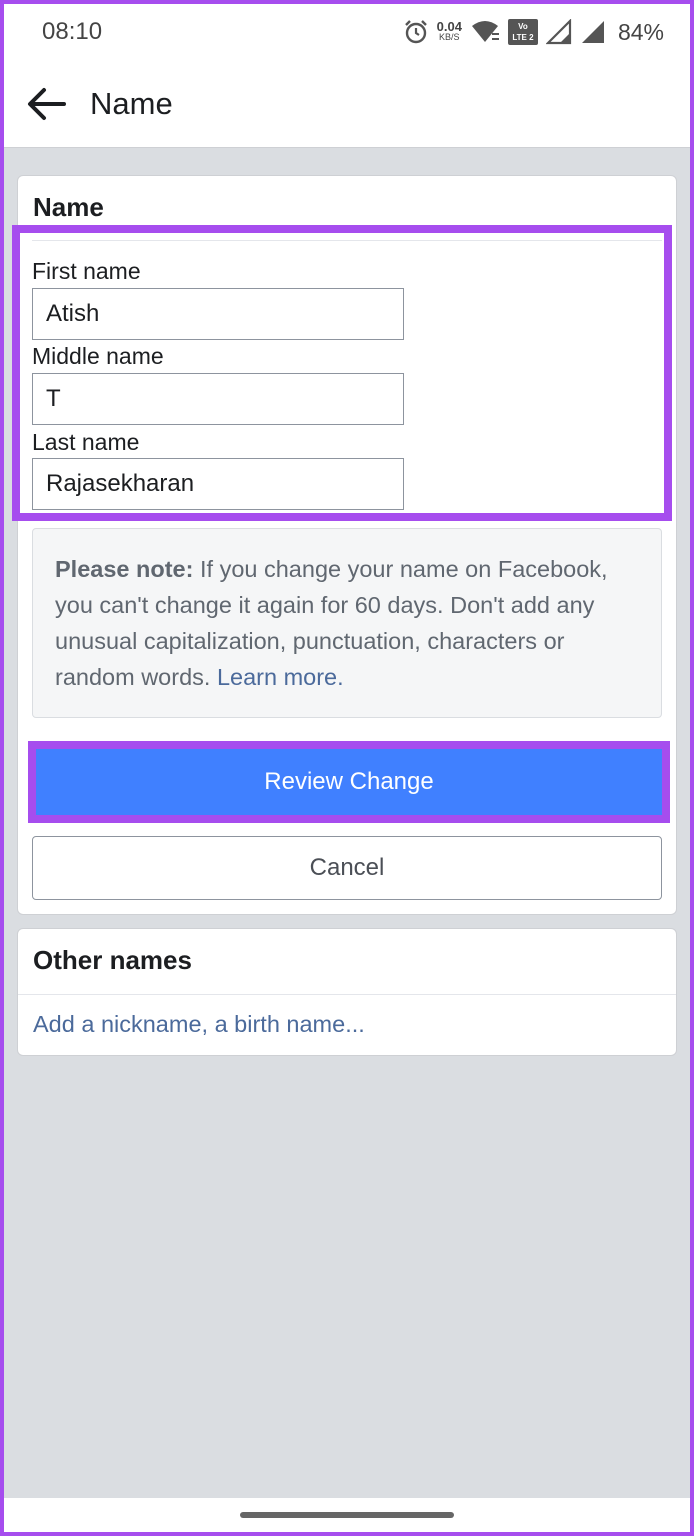  What do you see at coordinates (449, 26) in the screenshot?
I see `net-speed-value: 0.04` at bounding box center [449, 26].